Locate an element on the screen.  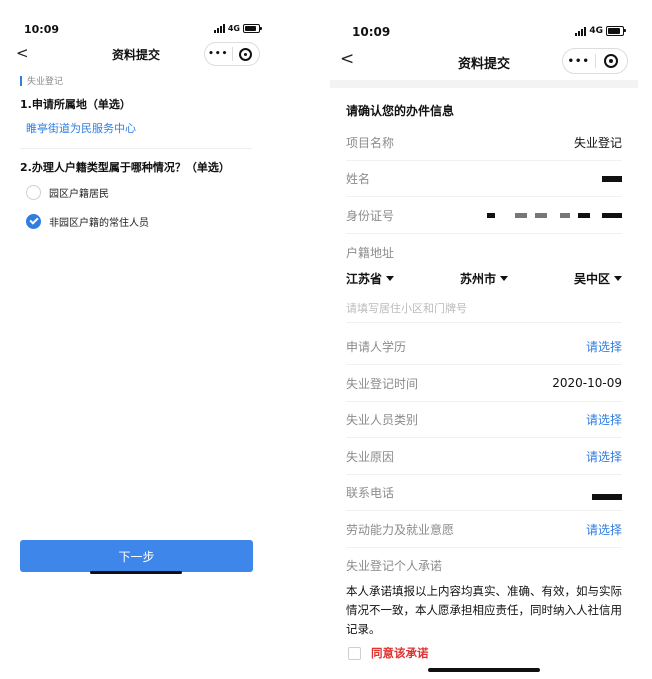
radio-checked-icon is located at coordinates (33, 221).